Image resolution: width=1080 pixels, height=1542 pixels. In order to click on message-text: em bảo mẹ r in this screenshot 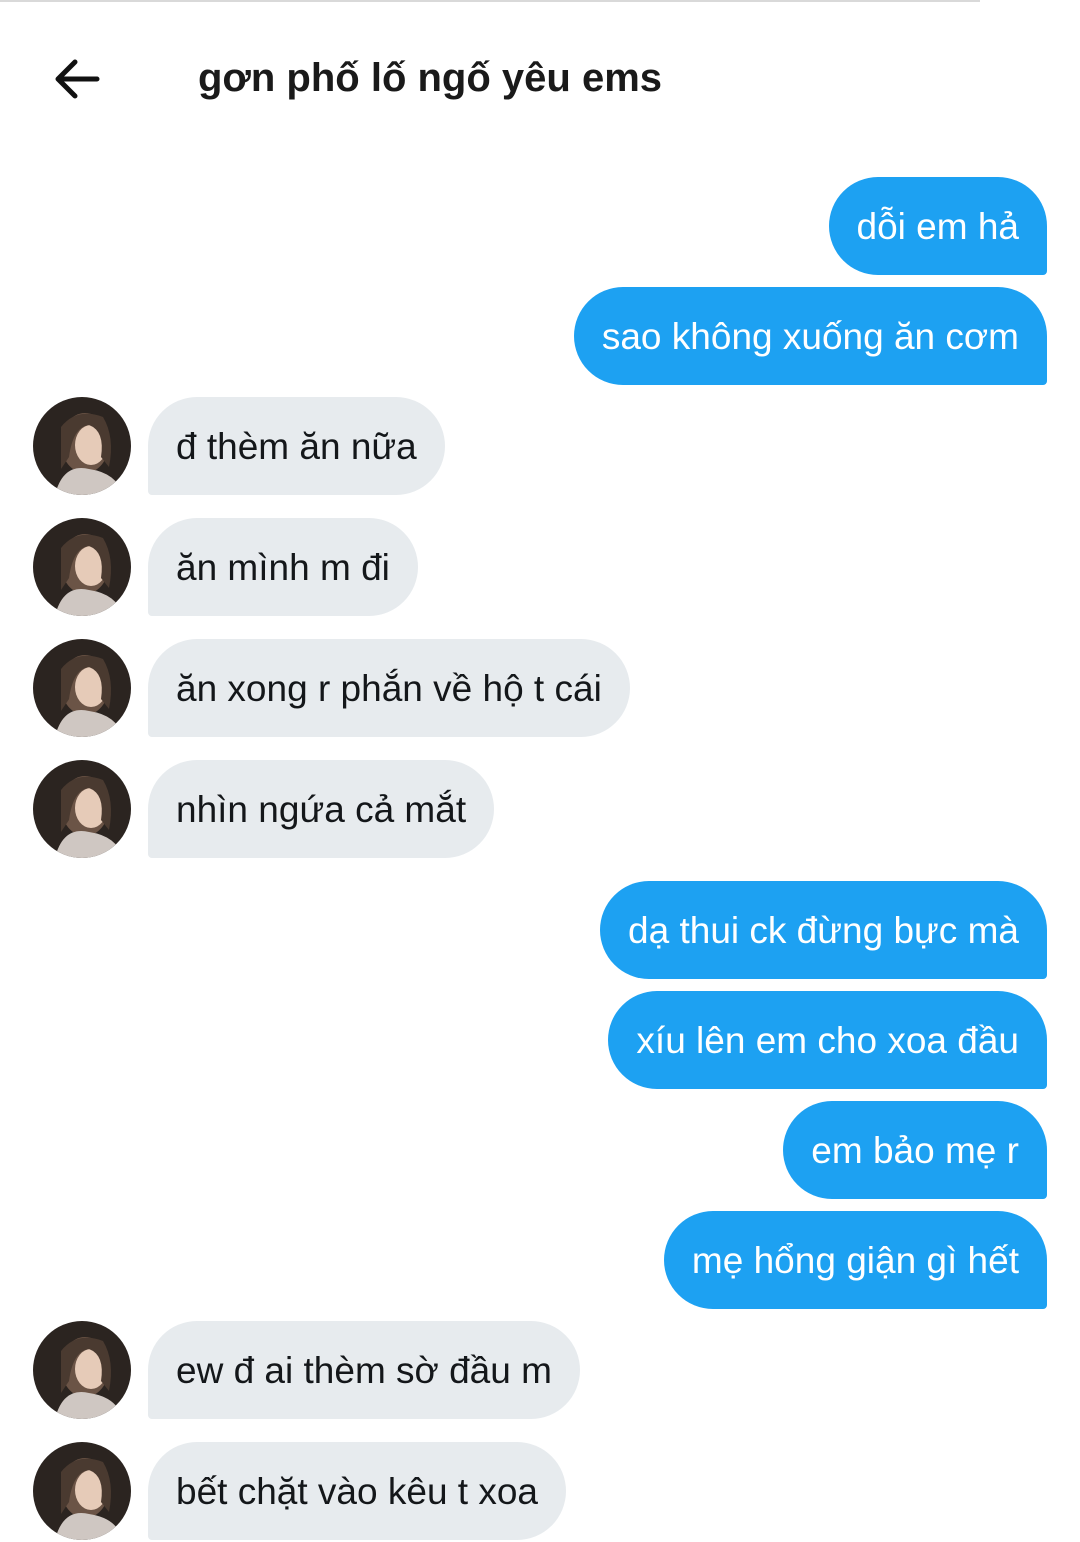, I will do `click(915, 1150)`.